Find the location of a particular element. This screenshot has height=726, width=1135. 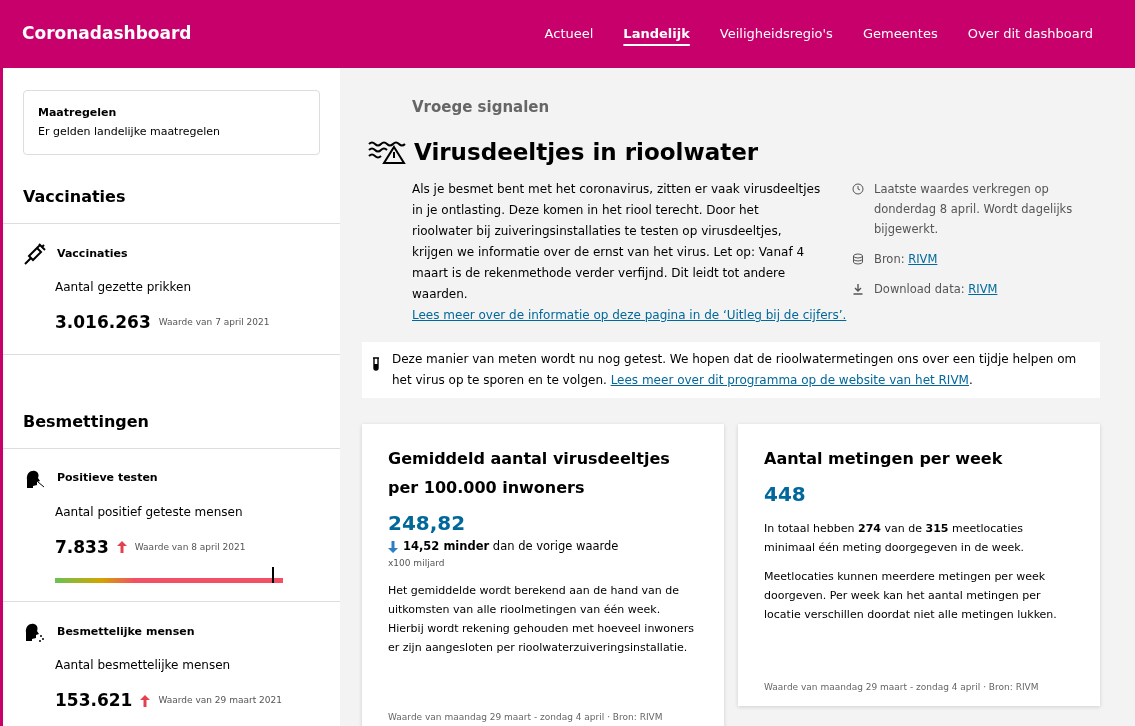

measures-text: Er gelden landelijke maatregelen is located at coordinates (130, 131).